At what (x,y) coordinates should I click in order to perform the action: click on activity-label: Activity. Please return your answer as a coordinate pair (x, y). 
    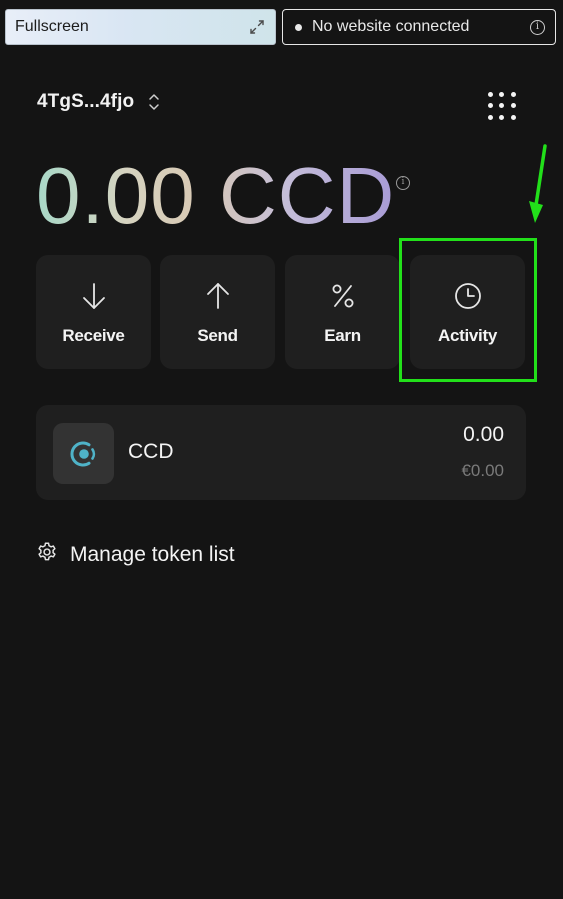
    Looking at the image, I should click on (467, 335).